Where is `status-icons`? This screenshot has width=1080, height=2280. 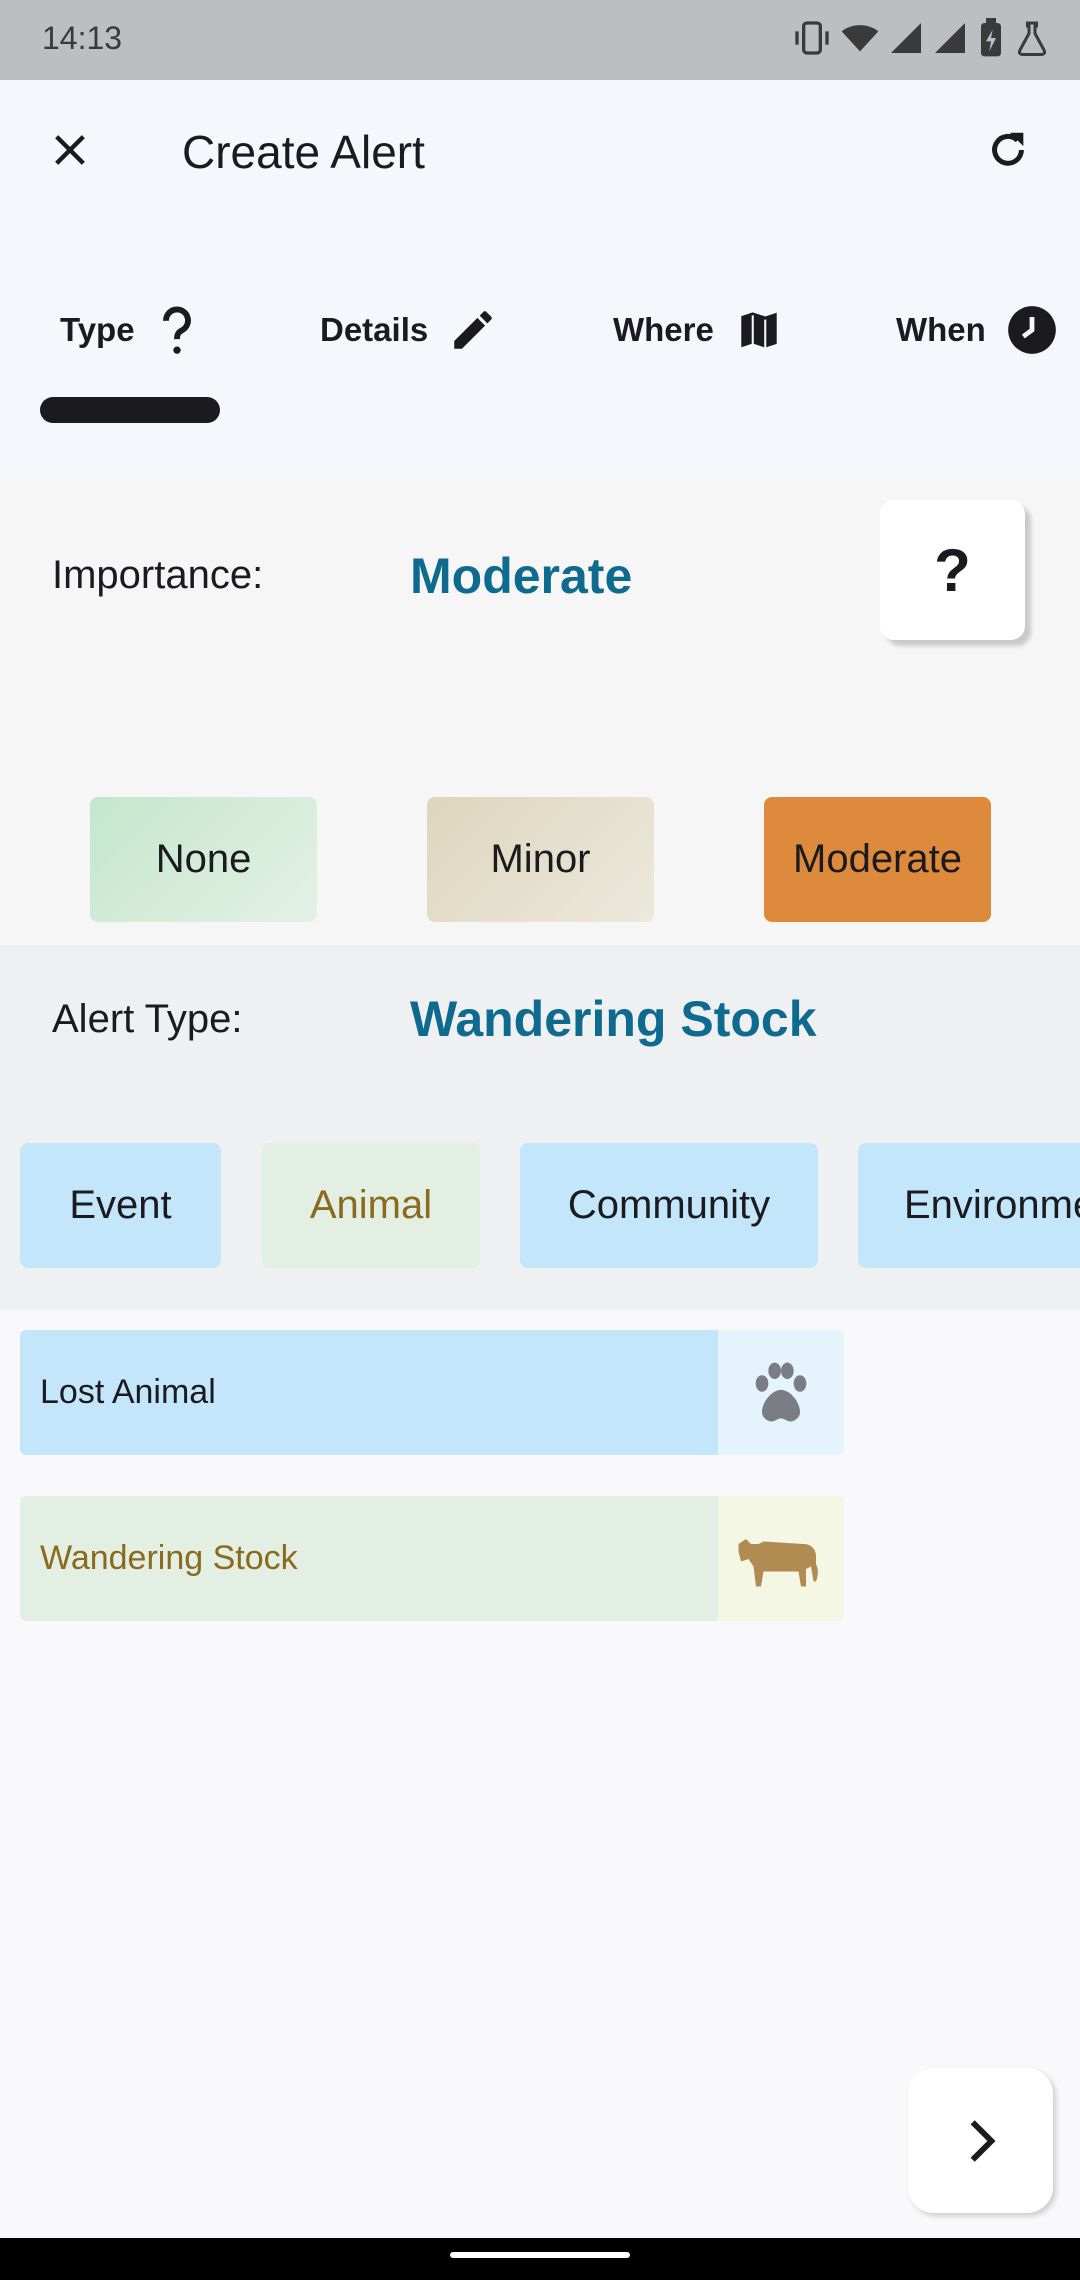 status-icons is located at coordinates (921, 38).